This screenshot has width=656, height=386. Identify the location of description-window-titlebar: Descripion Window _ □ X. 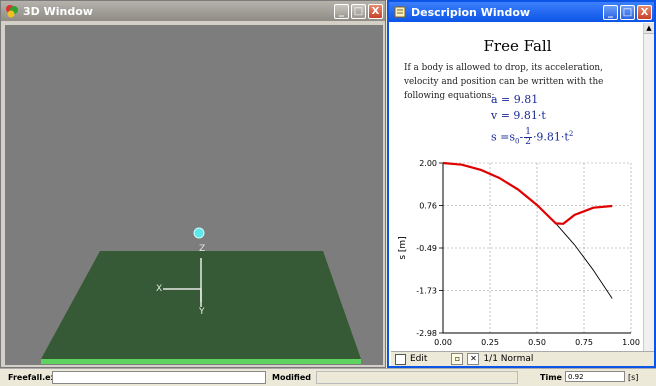
(521, 12).